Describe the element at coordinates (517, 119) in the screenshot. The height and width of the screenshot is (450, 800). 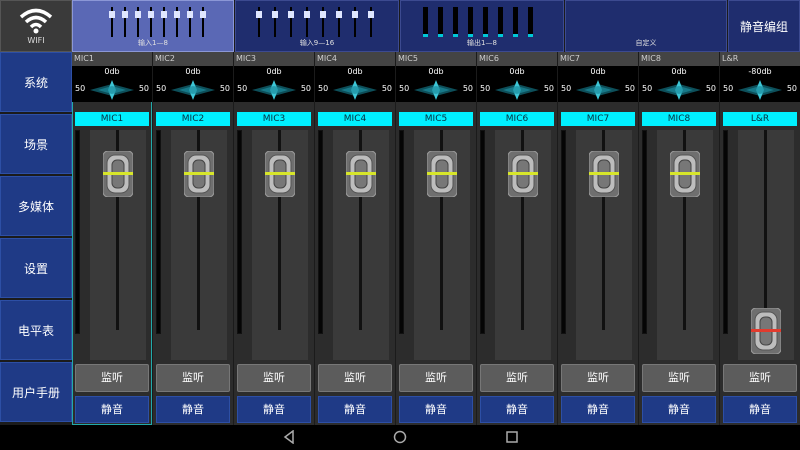
I see `channel-tag-mic6: MIC6` at that location.